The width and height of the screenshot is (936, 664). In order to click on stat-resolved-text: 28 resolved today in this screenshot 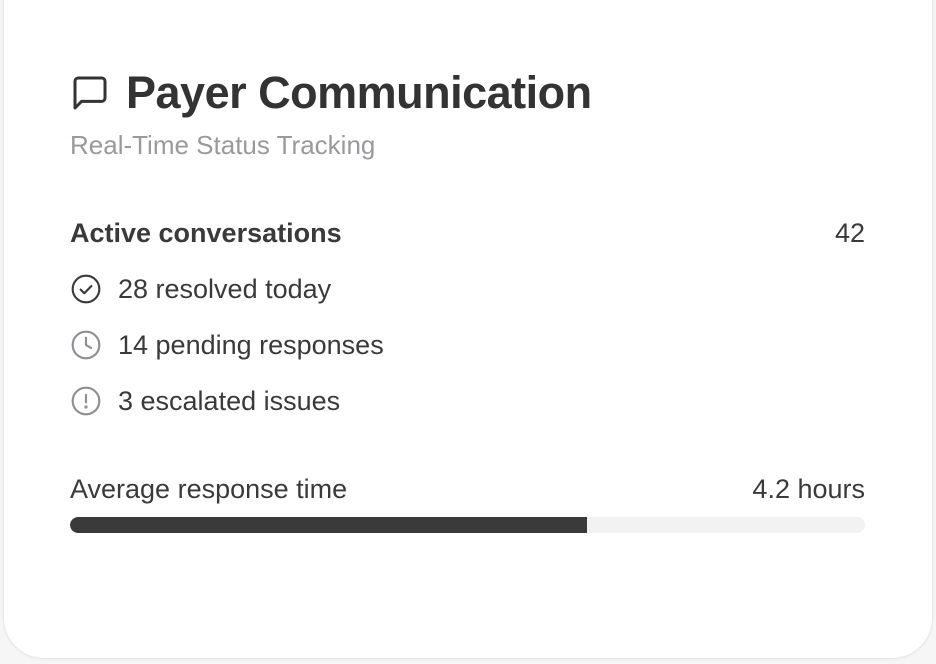, I will do `click(225, 288)`.